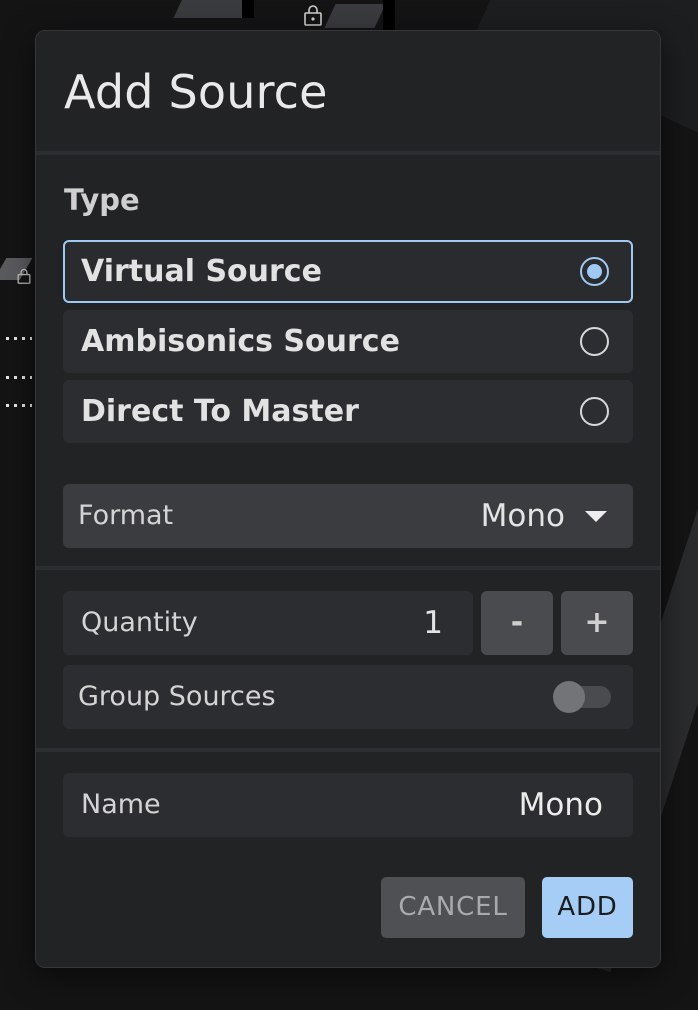  I want to click on format-dropdown: Format Mono, so click(348, 516).